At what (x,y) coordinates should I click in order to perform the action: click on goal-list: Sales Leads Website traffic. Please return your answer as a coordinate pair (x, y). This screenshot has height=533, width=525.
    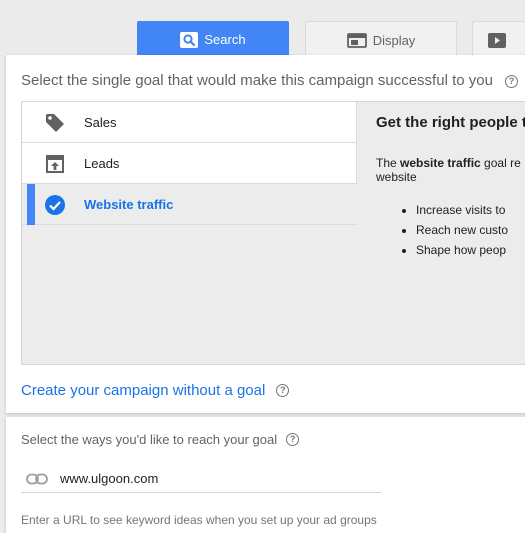
    Looking at the image, I should click on (189, 163).